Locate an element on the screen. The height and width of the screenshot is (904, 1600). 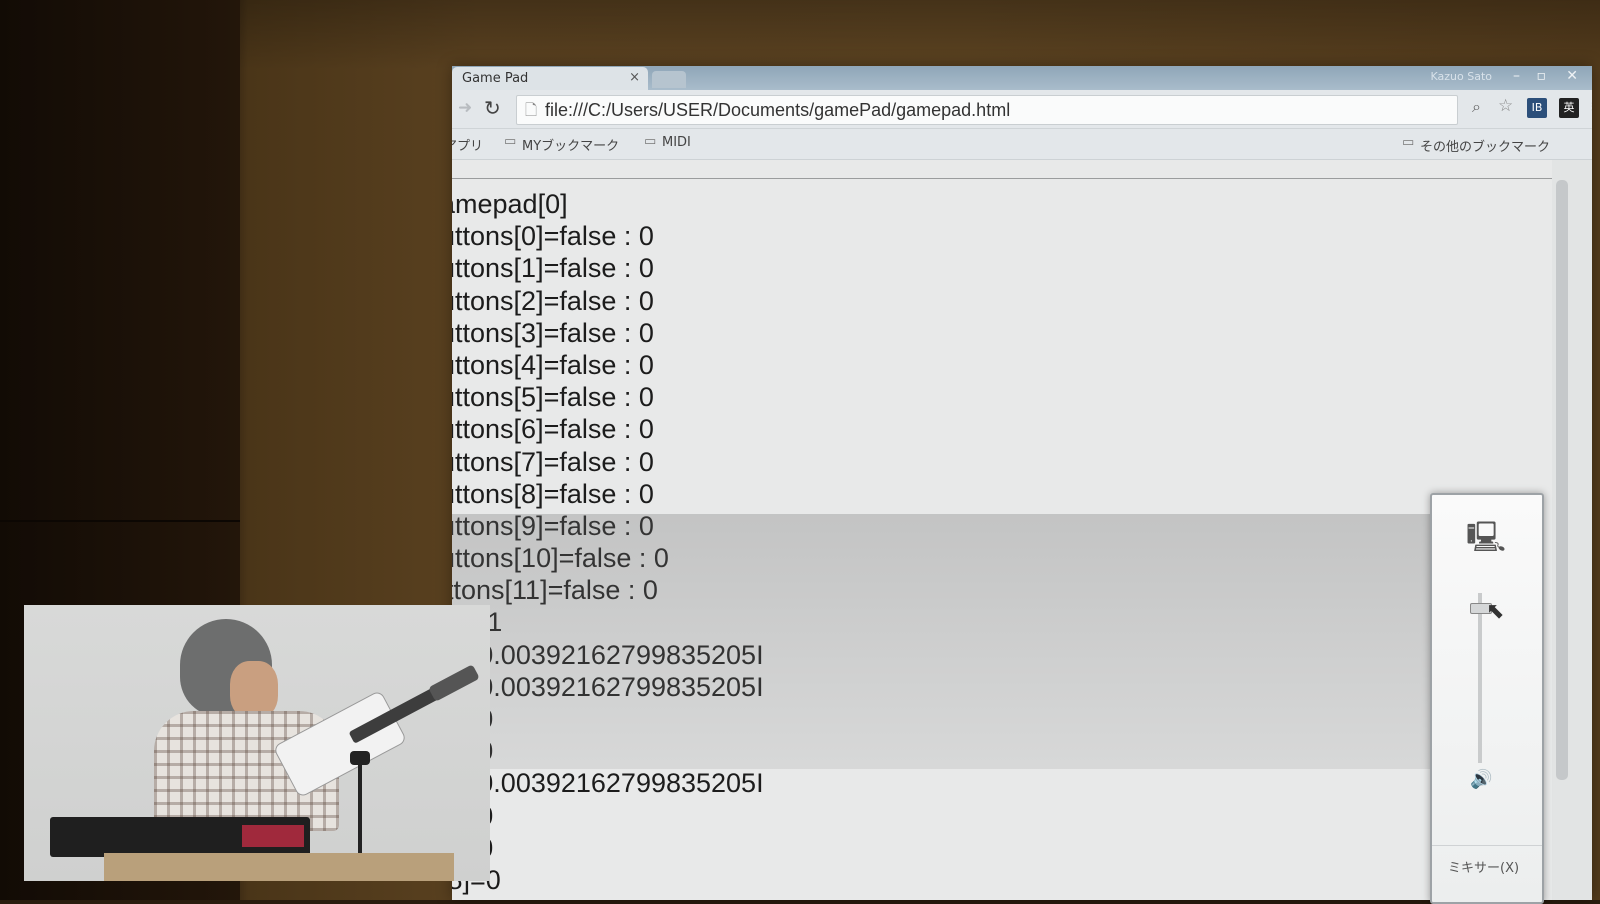
tab-title: Game Pad is located at coordinates (495, 78).